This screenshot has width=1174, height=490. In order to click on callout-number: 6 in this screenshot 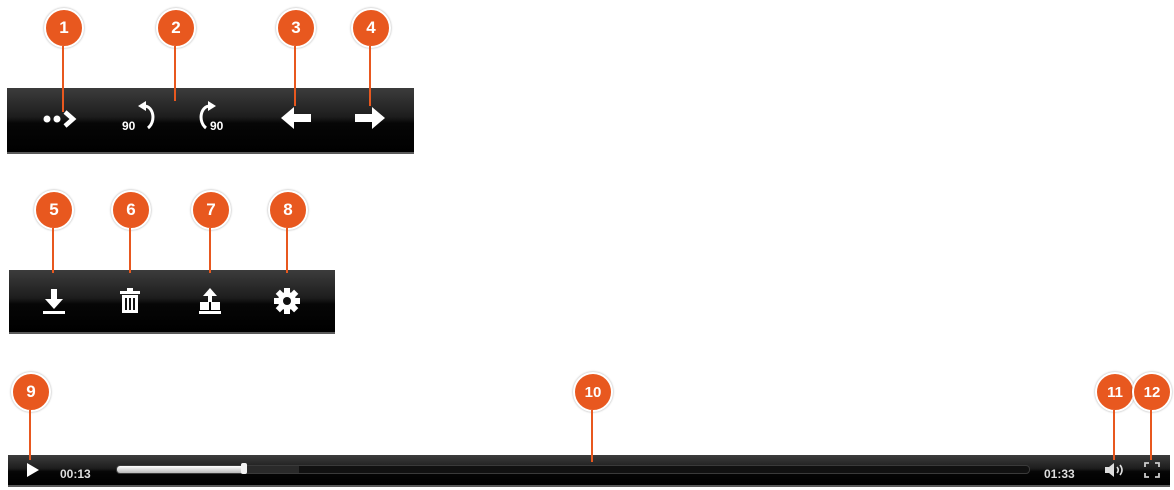, I will do `click(131, 210)`.